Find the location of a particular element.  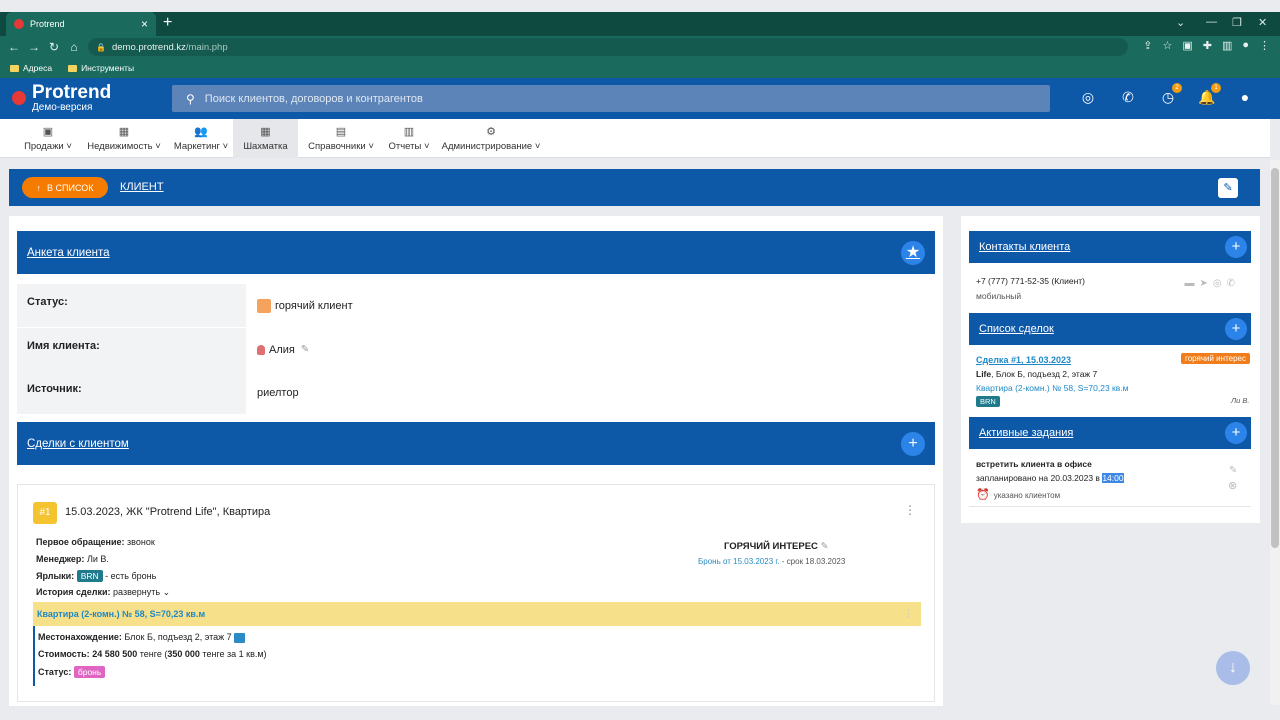

apartment-row: Квартира (2-комн.) № 58, S=70,23 кв.м ⋮ is located at coordinates (477, 614).